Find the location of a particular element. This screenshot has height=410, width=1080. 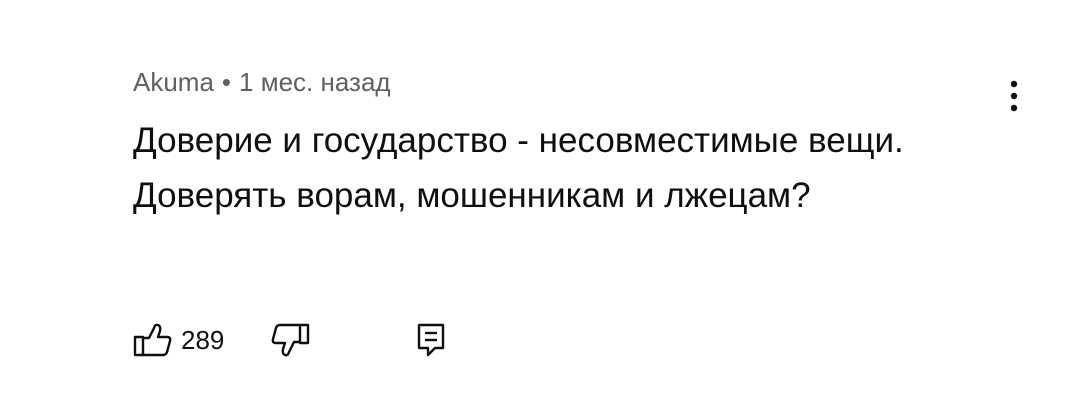

reply-button is located at coordinates (431, 340).